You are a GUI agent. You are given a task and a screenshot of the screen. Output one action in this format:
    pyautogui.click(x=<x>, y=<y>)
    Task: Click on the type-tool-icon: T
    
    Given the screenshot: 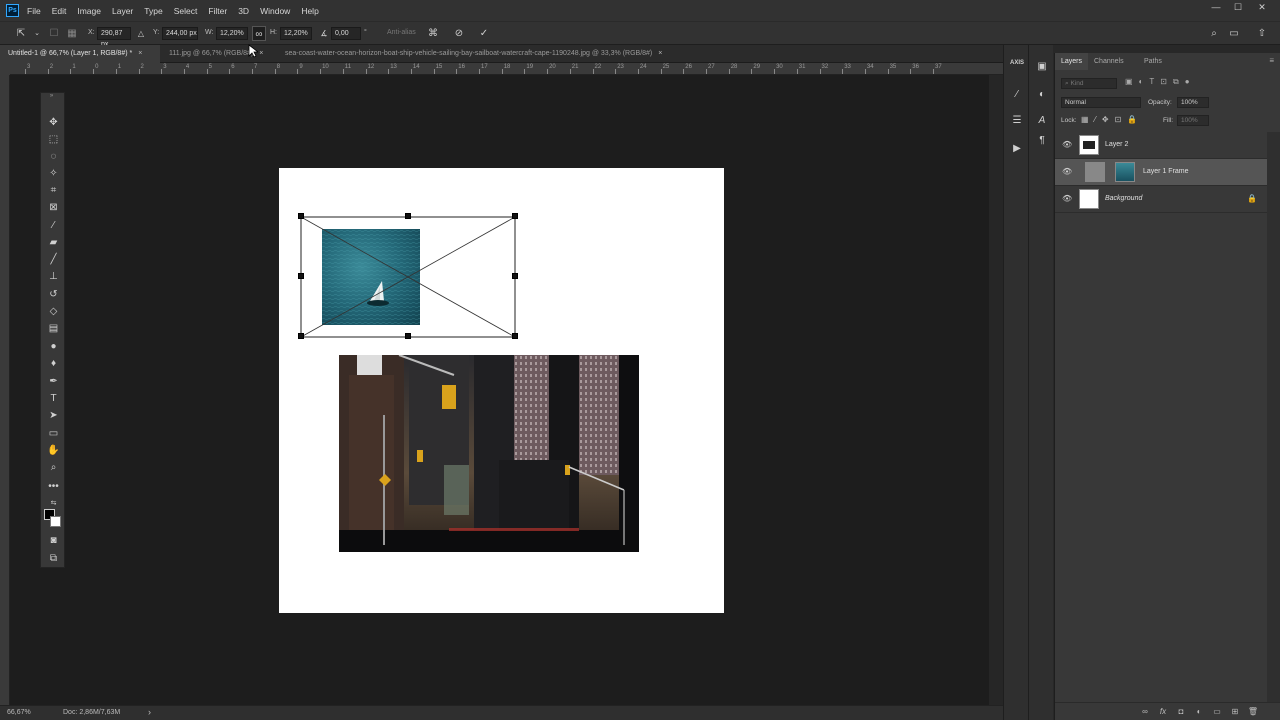 What is the action you would take?
    pyautogui.click(x=53, y=398)
    